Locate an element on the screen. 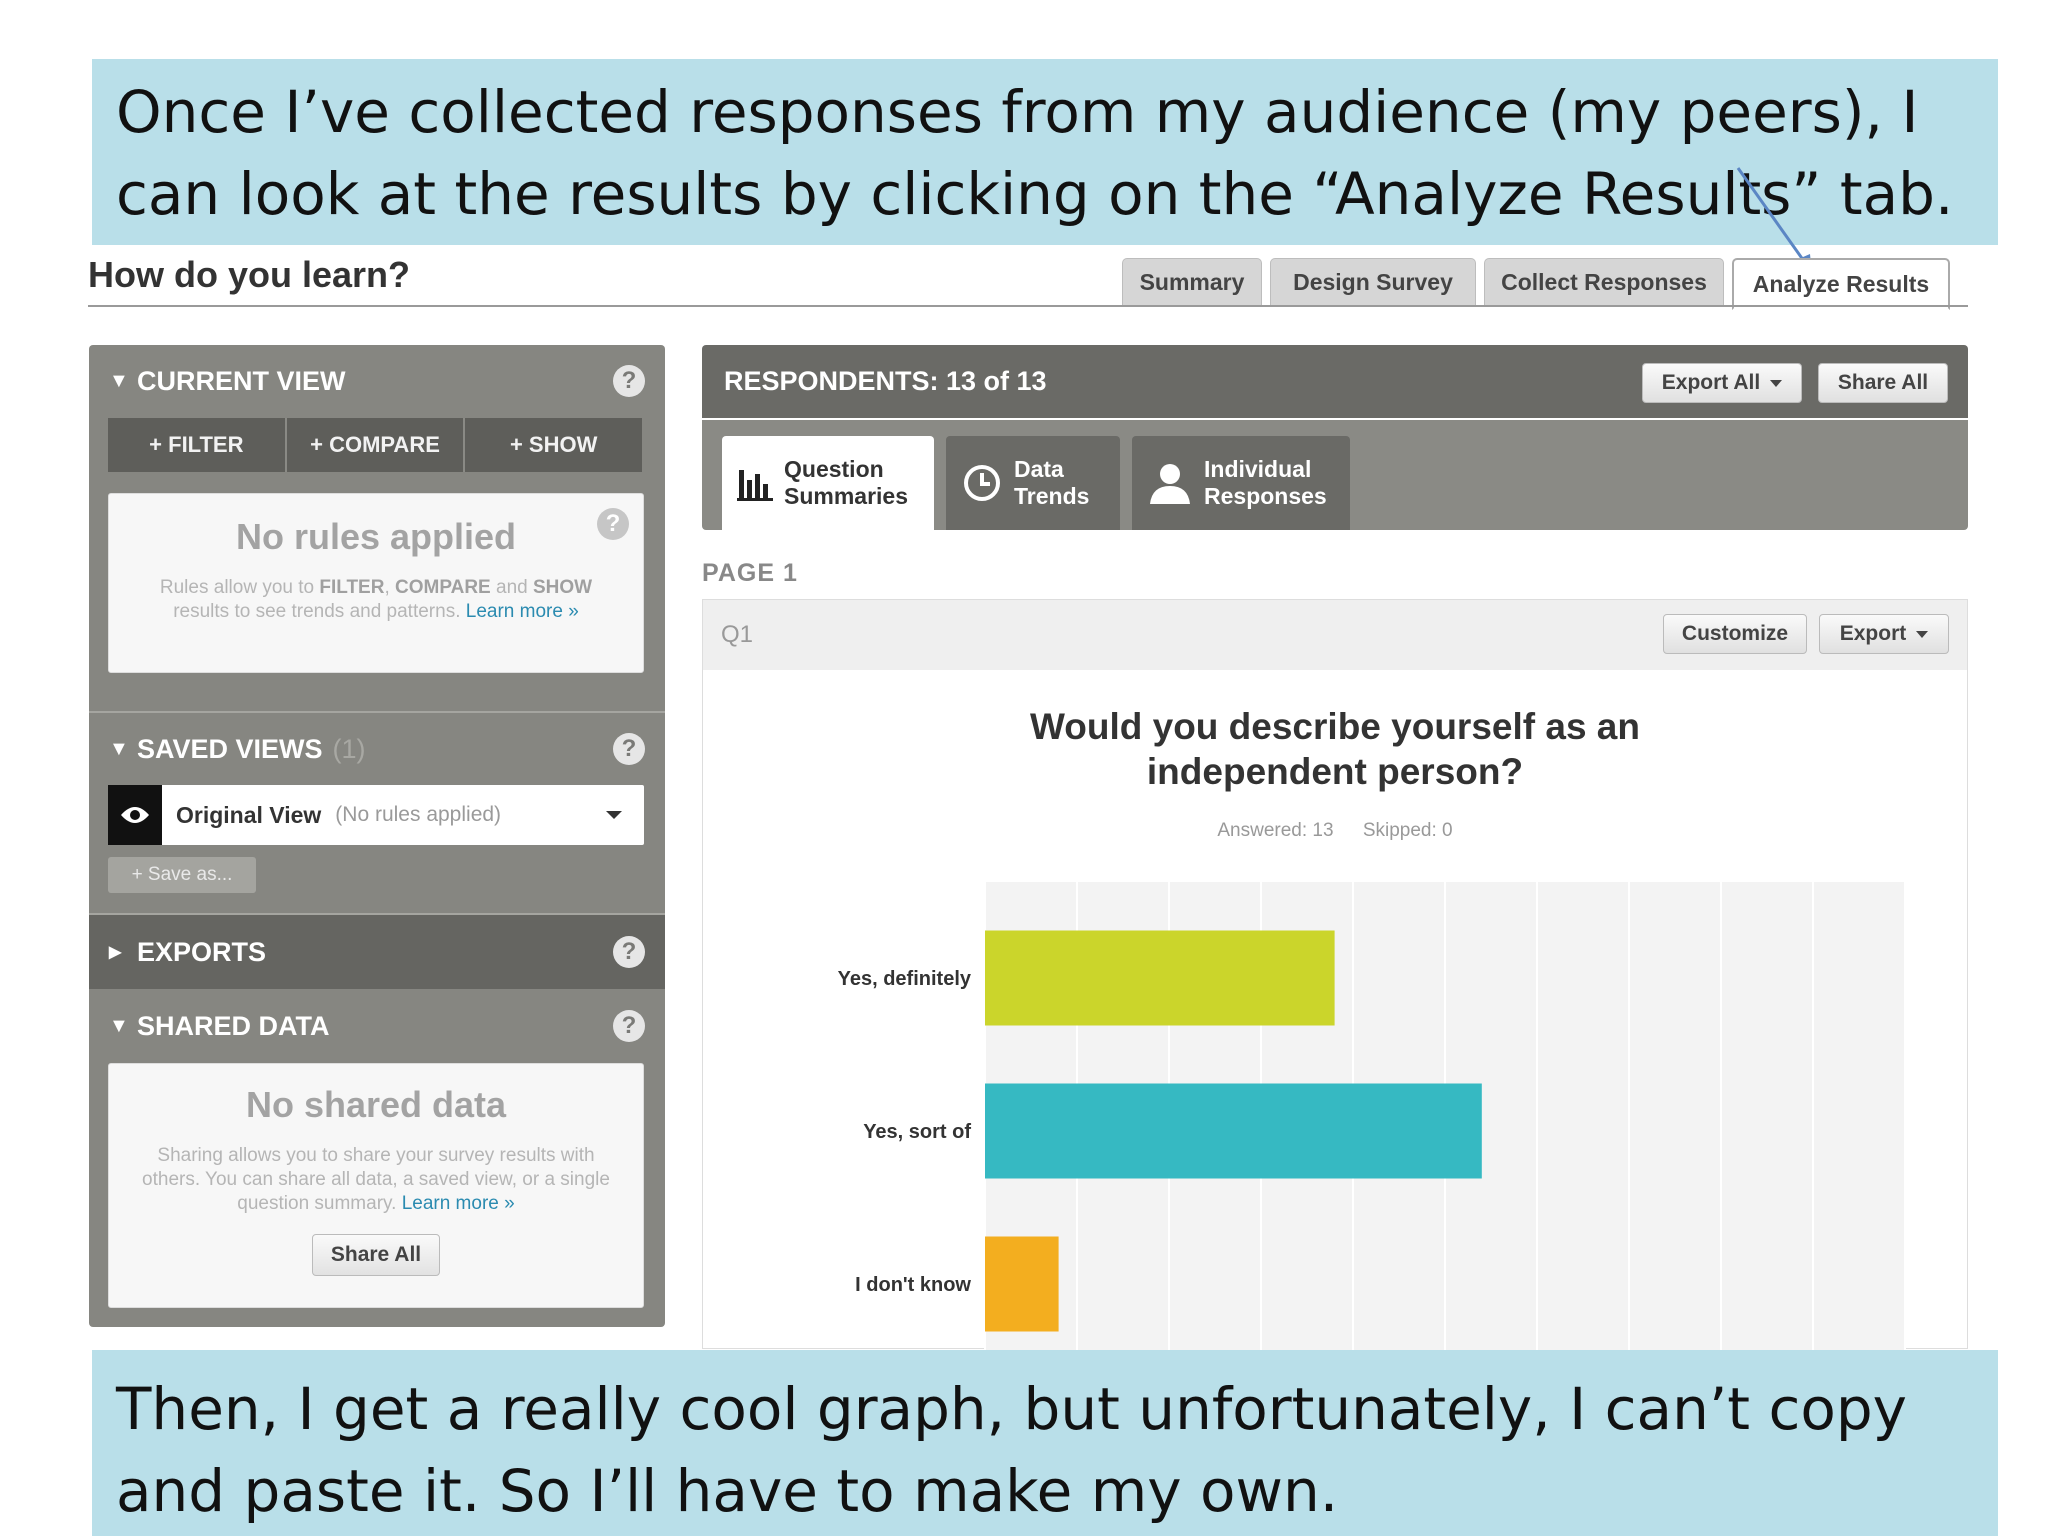 The image size is (2048, 1536). category-label: Yes, sort of is located at coordinates (917, 1132).